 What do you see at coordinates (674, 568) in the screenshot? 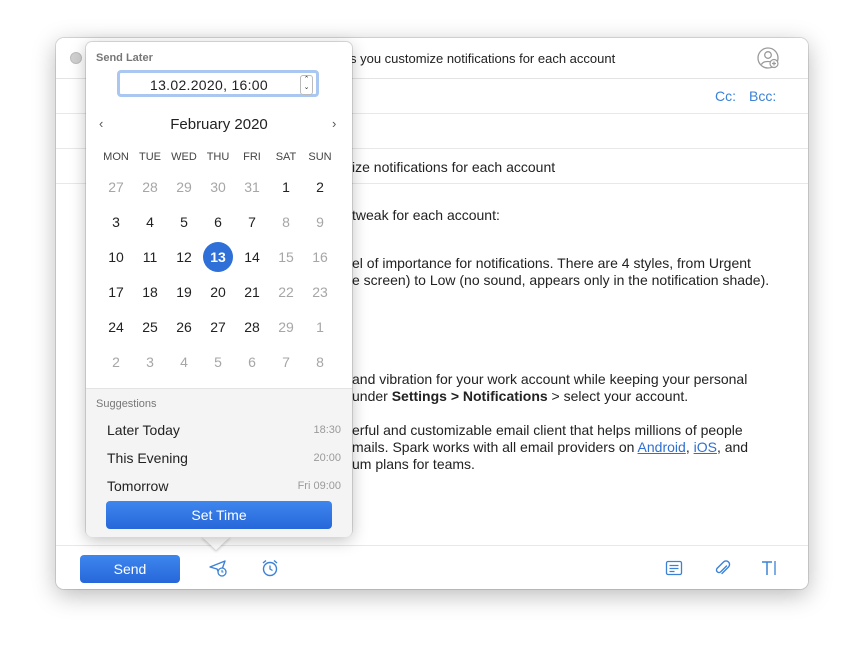
I see `template-icon` at bounding box center [674, 568].